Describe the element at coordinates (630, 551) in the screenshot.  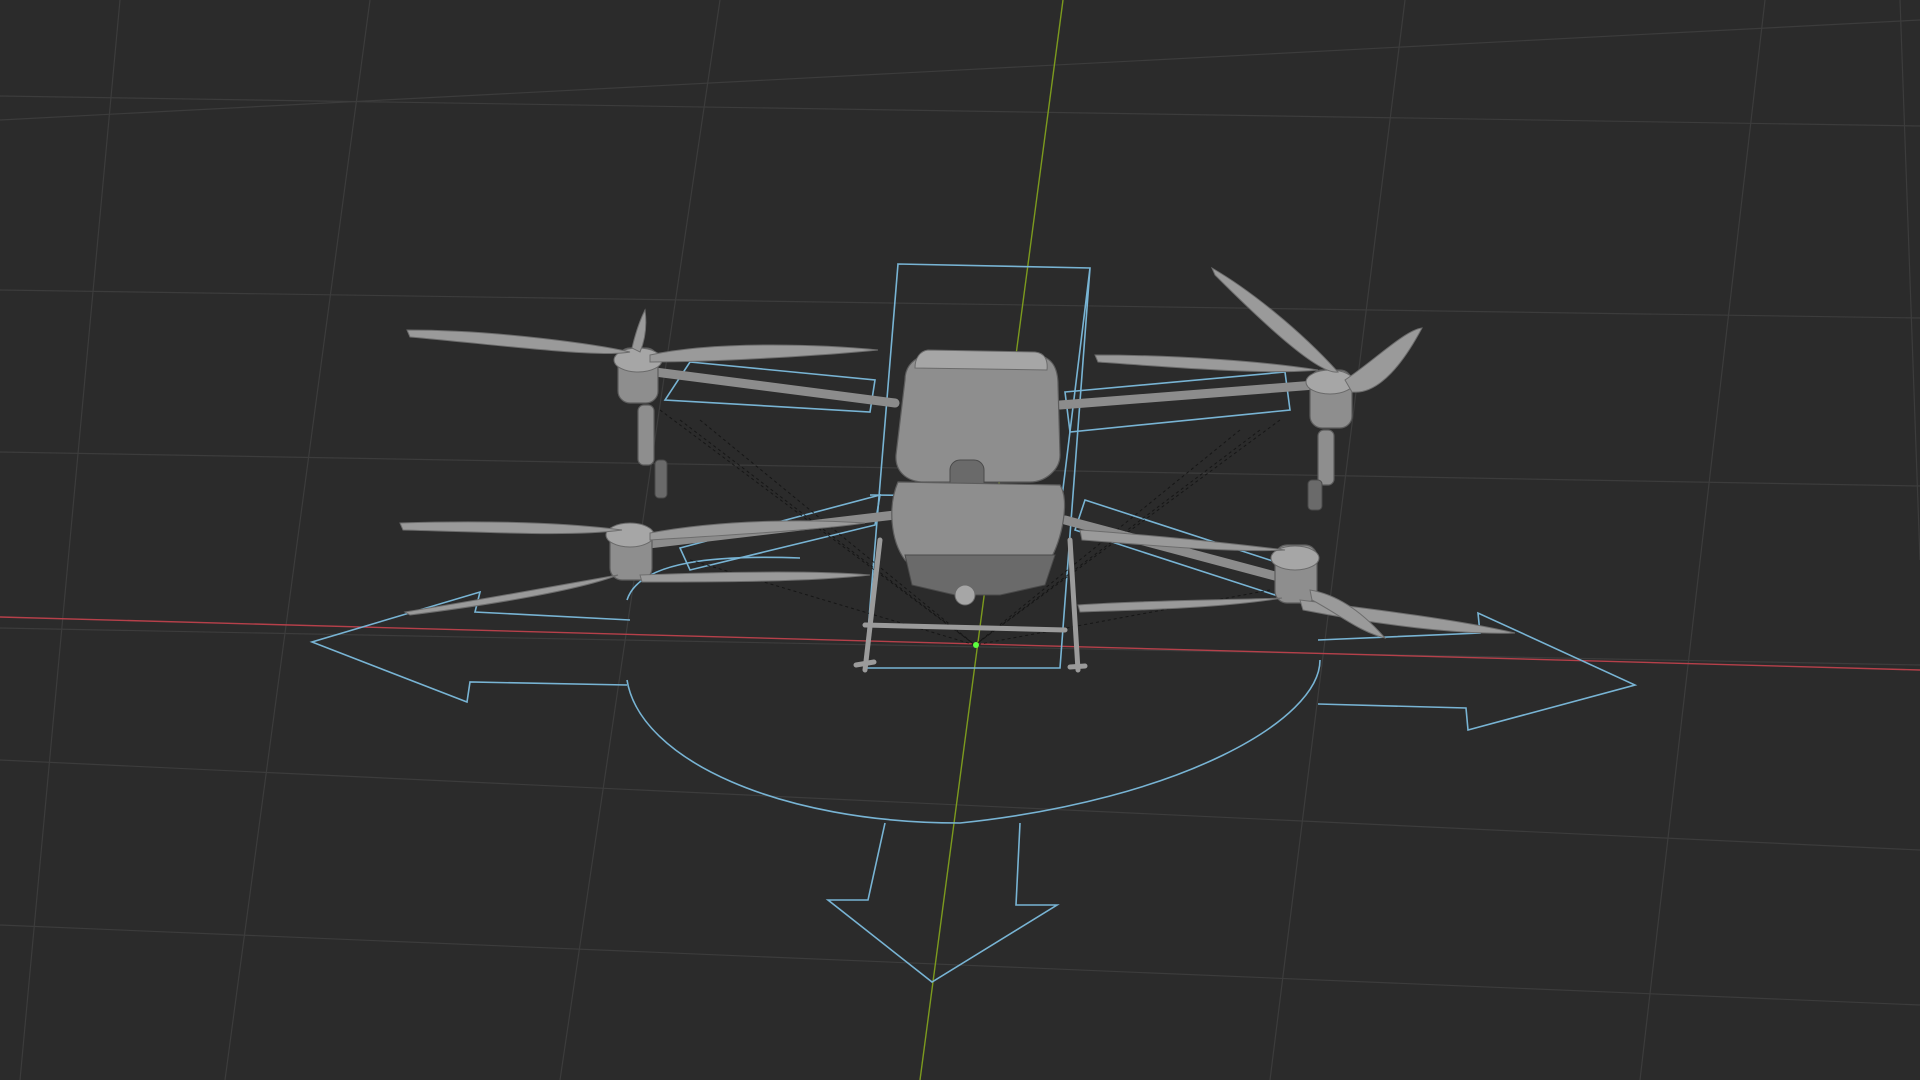
I see `motor-front-left` at that location.